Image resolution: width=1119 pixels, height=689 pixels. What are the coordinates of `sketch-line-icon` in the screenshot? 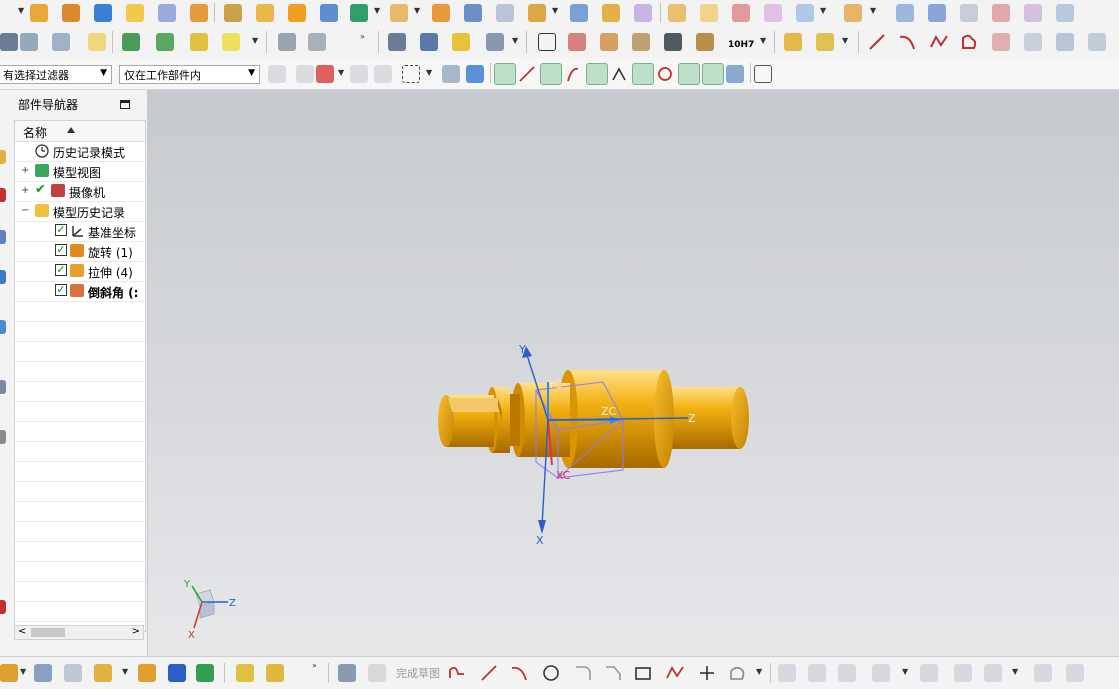 It's located at (489, 673).